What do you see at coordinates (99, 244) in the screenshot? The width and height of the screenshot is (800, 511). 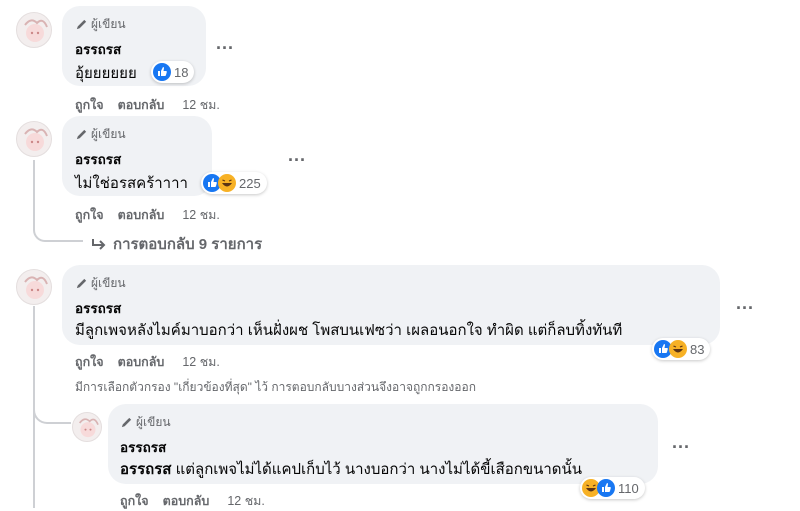 I see `reply-arrow-icon` at bounding box center [99, 244].